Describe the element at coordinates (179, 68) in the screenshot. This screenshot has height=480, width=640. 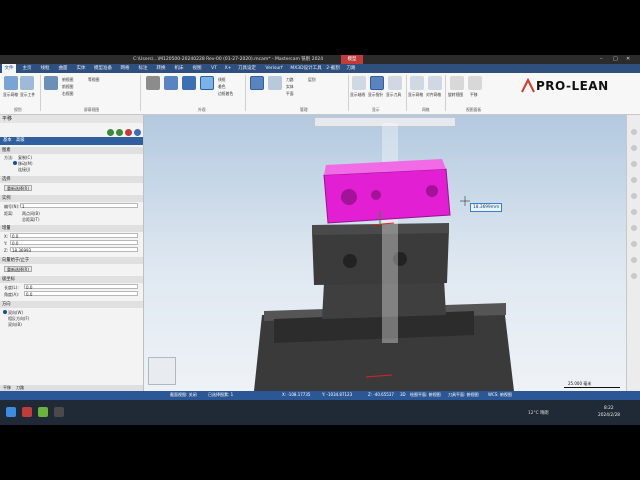
I see `tab-machine: 机床` at that location.